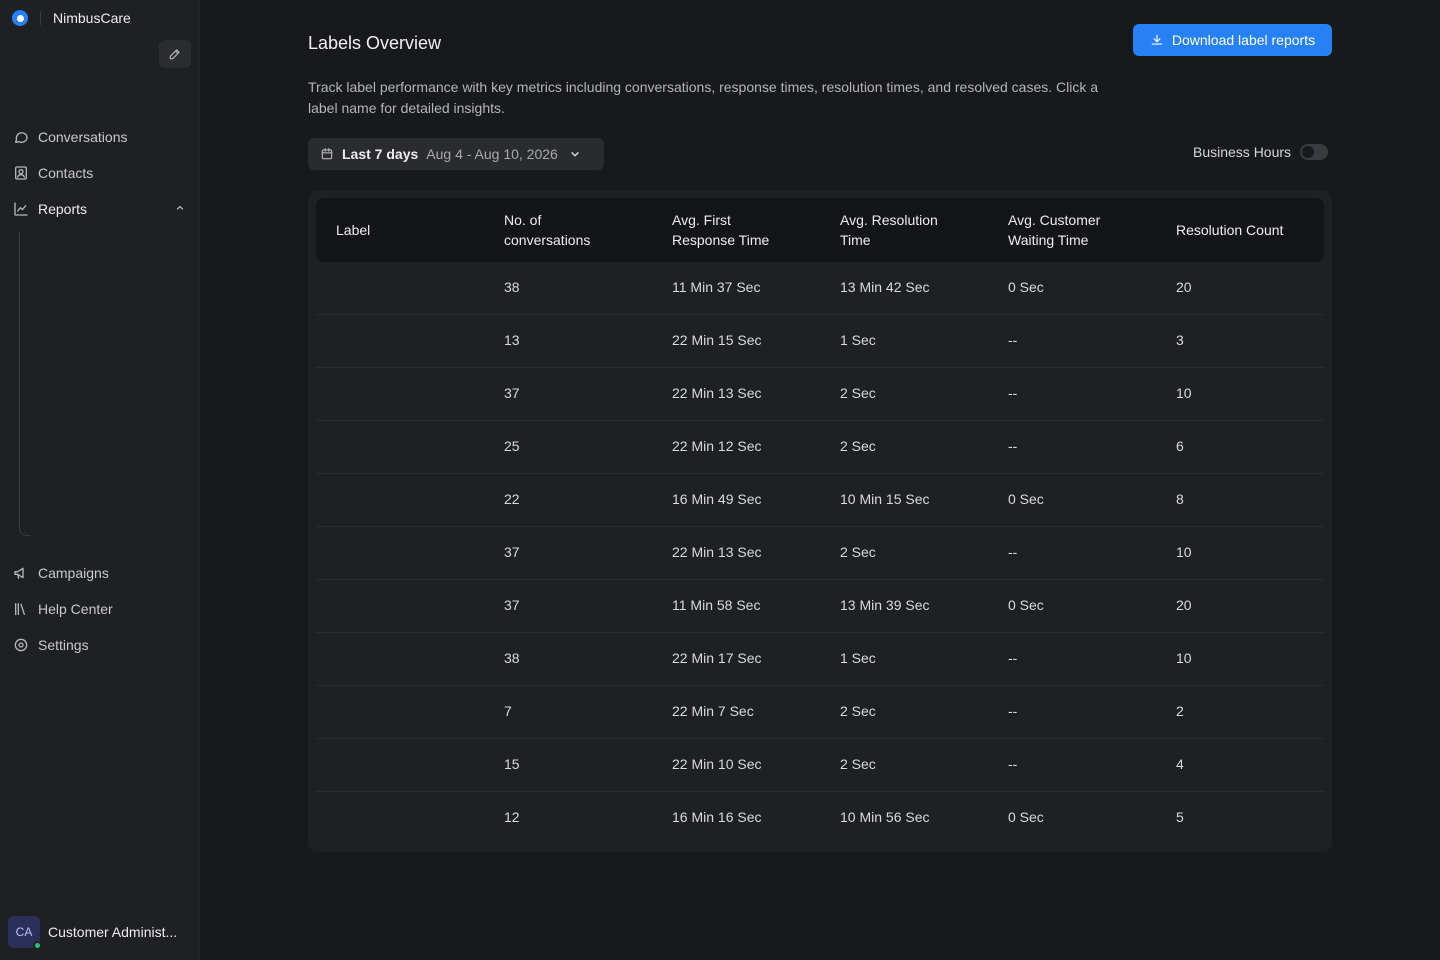 The width and height of the screenshot is (1440, 960). What do you see at coordinates (73, 573) in the screenshot?
I see `sidebar-item-label: Campaigns` at bounding box center [73, 573].